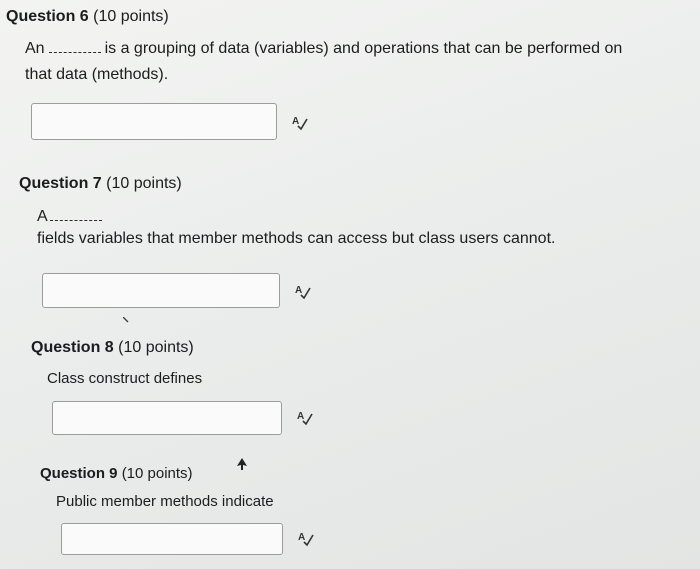 The height and width of the screenshot is (569, 700). I want to click on question-7-answer-input, so click(161, 290).